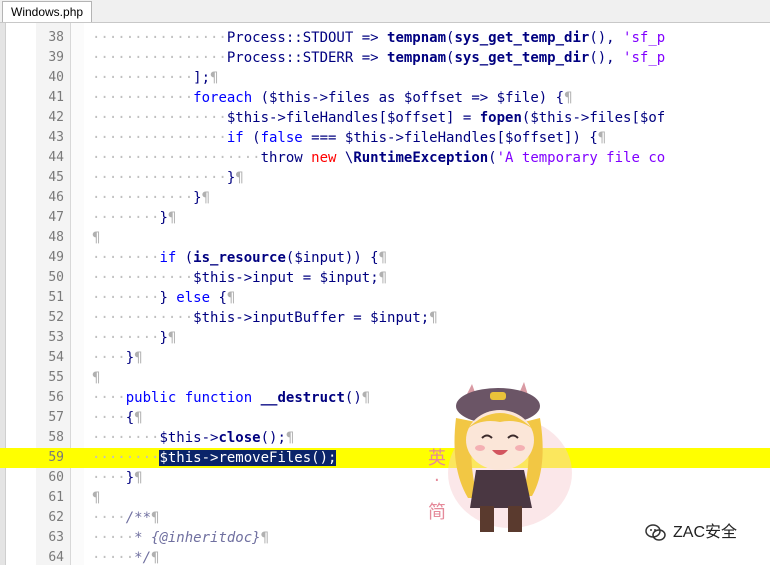 The height and width of the screenshot is (568, 770). Describe the element at coordinates (126, 258) in the screenshot. I see `whitespace-marker: ········` at that location.